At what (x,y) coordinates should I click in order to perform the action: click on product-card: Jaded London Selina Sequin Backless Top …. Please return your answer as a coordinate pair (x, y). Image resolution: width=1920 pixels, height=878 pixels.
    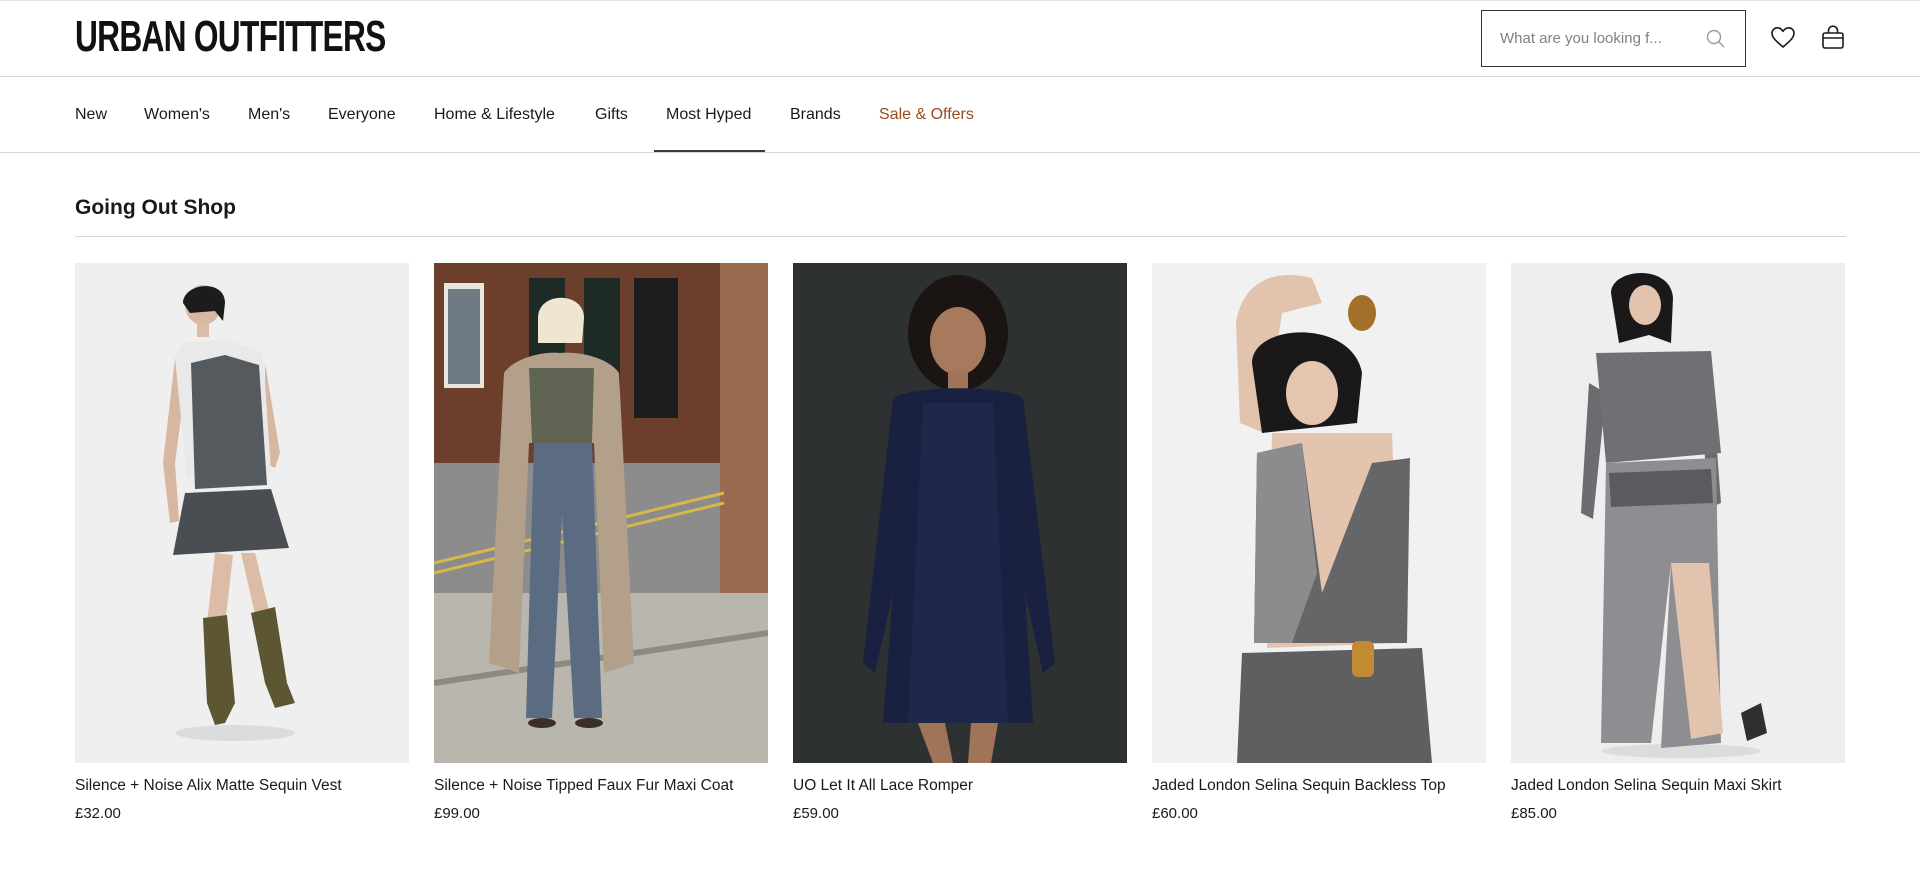
    Looking at the image, I should click on (1319, 542).